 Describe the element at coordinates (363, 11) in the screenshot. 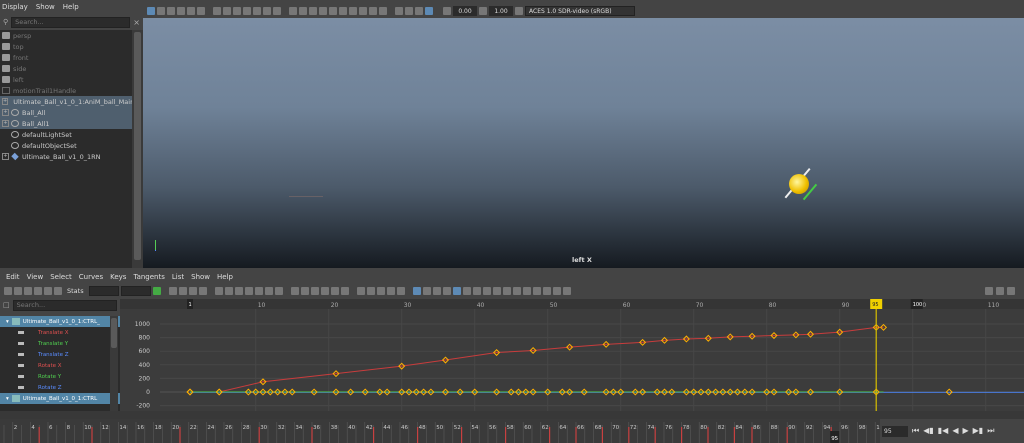

I see `motion-blur-icon` at that location.